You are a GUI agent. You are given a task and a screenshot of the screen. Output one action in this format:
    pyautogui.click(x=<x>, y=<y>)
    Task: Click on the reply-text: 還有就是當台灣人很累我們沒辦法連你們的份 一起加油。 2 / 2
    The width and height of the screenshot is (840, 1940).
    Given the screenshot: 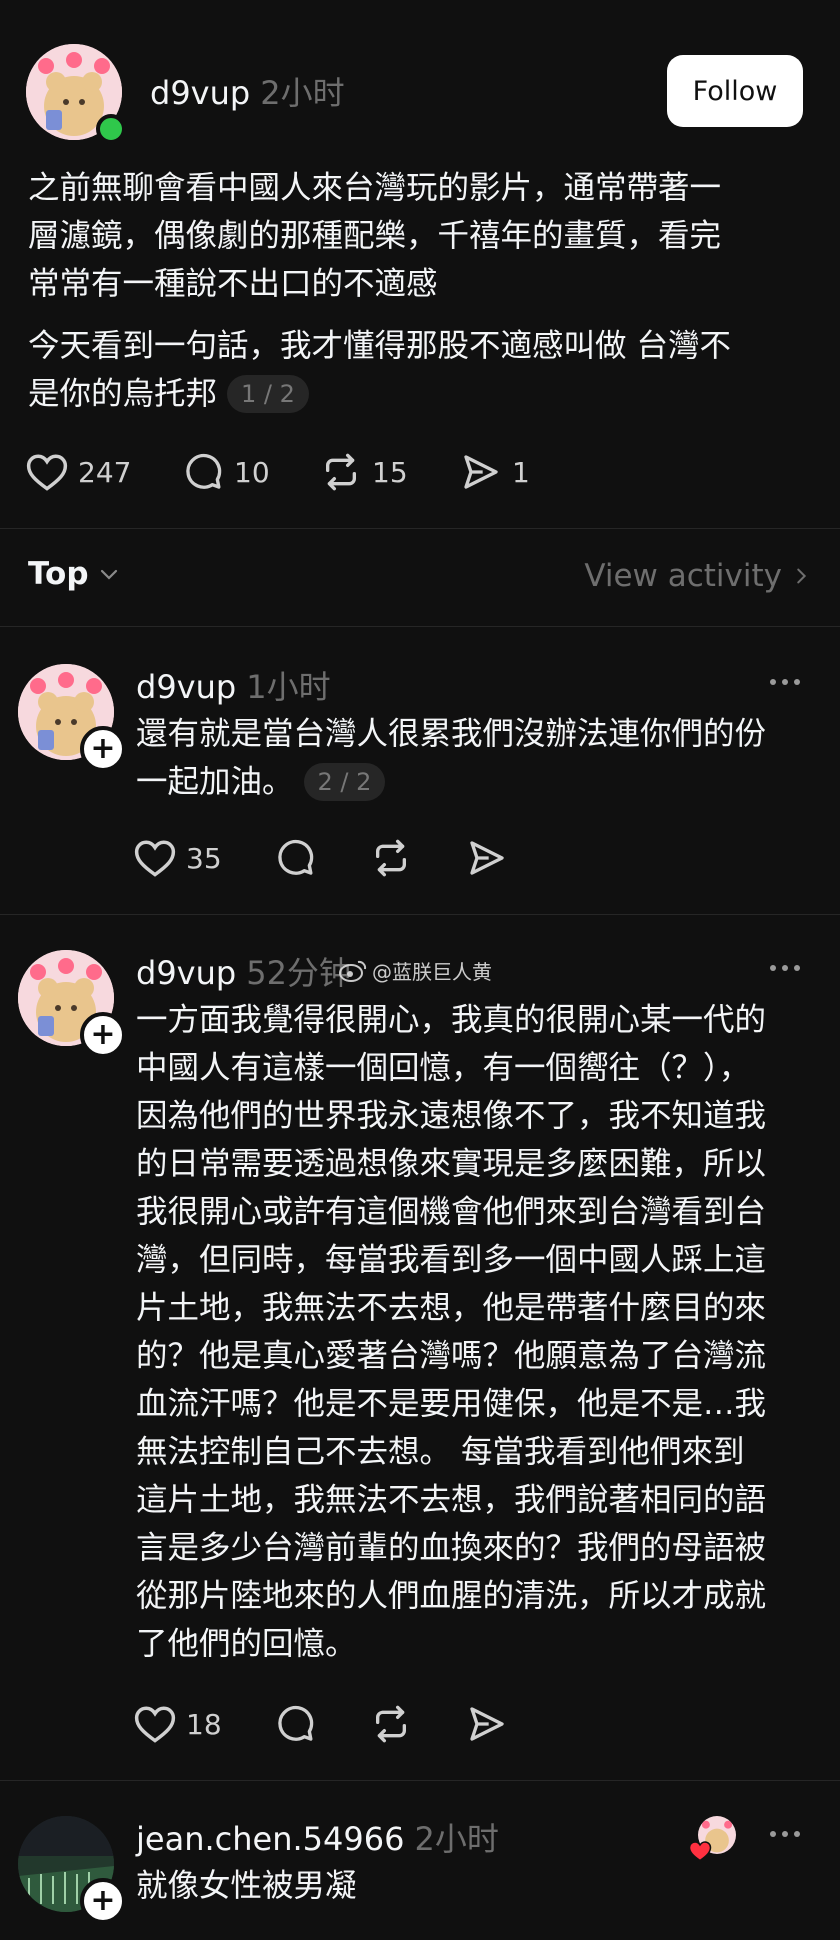 What is the action you would take?
    pyautogui.click(x=481, y=758)
    